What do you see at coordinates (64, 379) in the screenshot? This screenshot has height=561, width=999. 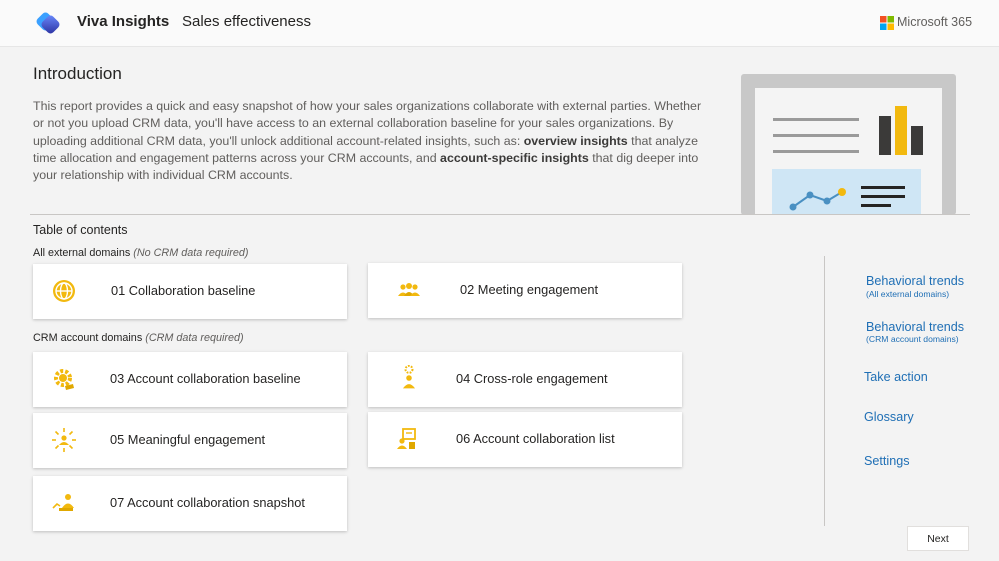 I see `gear-hand-icon` at bounding box center [64, 379].